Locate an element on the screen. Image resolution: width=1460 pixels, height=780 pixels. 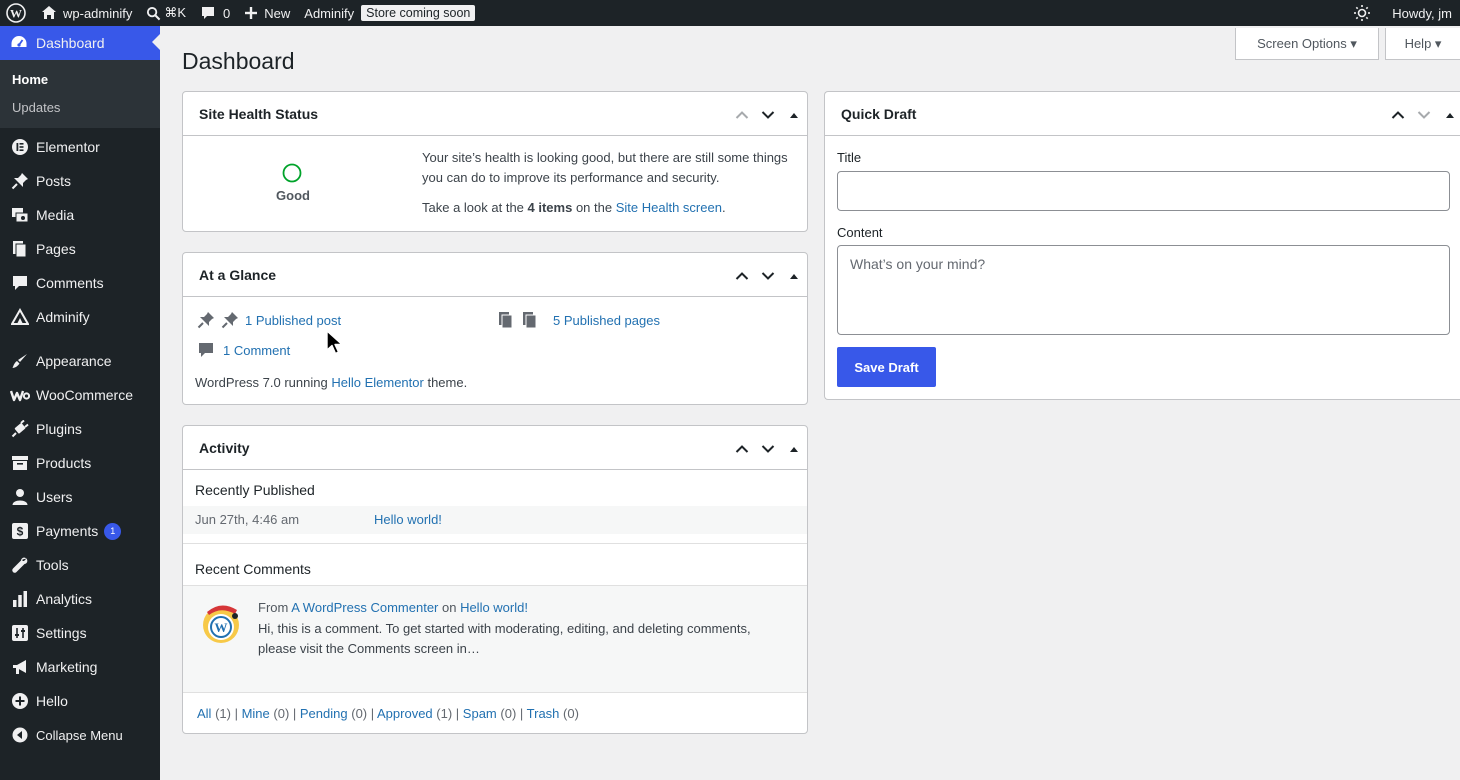
content-label: Content is located at coordinates (860, 232).